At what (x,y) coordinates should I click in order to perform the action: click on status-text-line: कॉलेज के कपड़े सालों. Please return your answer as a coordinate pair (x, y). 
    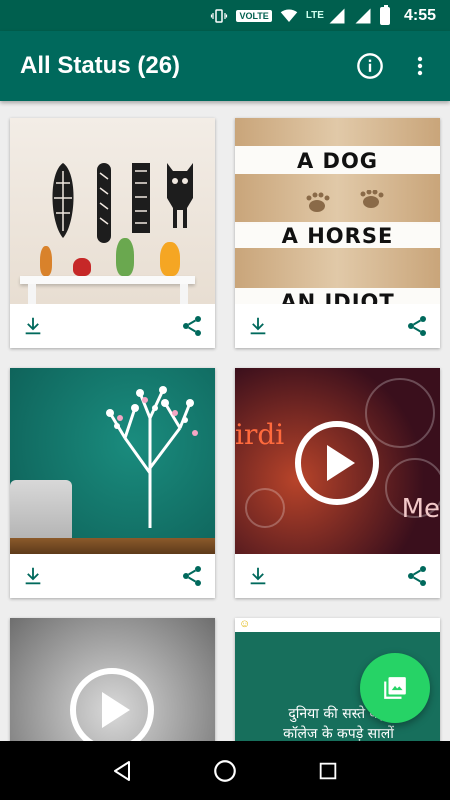
    Looking at the image, I should click on (338, 733).